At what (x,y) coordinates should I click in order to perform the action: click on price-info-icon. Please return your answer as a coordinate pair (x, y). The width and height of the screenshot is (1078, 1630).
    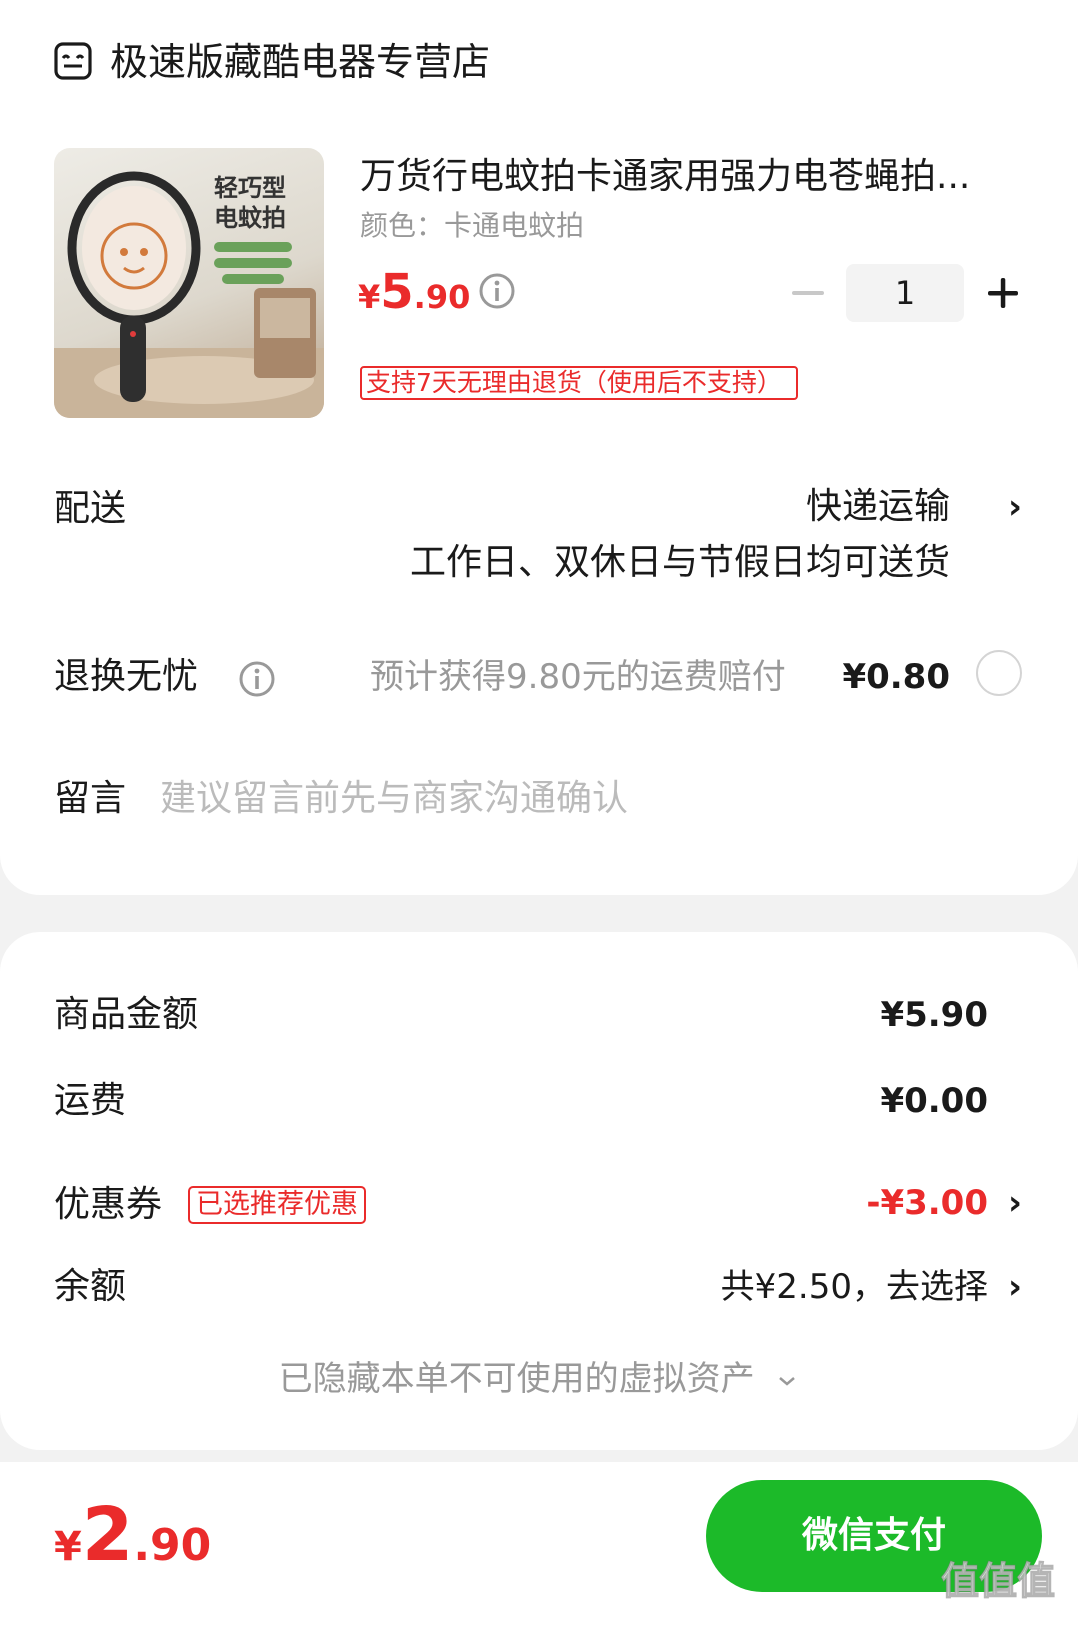
    Looking at the image, I should click on (497, 291).